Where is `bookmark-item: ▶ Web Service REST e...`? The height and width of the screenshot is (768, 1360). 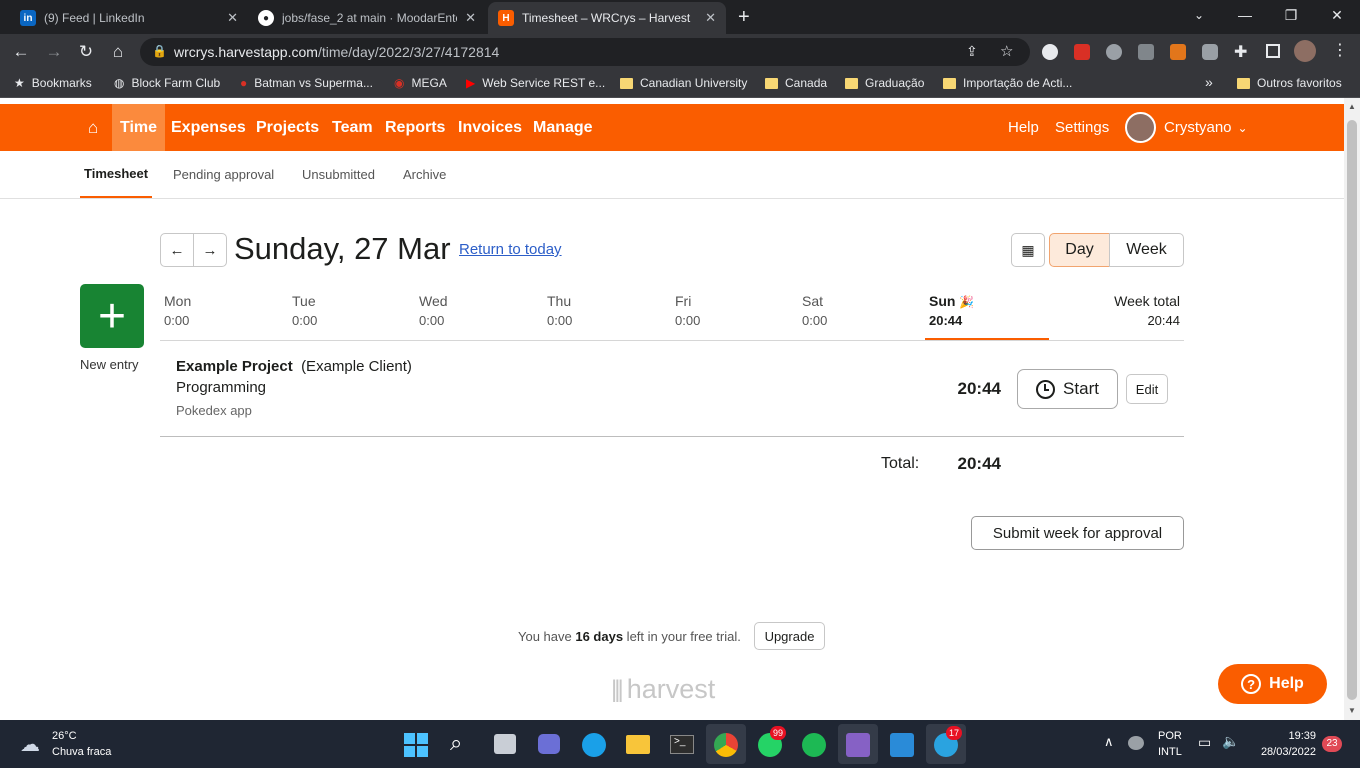 bookmark-item: ▶ Web Service REST e... is located at coordinates (535, 83).